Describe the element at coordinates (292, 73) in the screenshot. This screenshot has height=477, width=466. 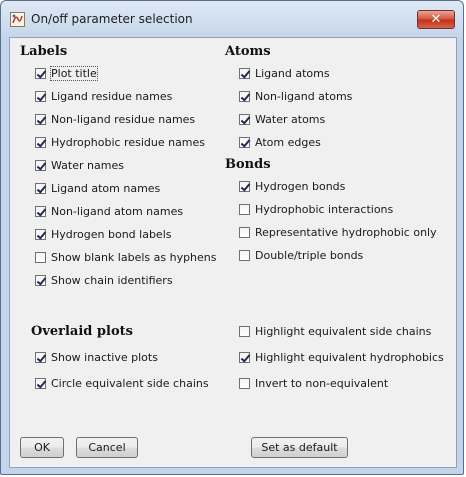
I see `checkbox-label: Ligand atoms` at that location.